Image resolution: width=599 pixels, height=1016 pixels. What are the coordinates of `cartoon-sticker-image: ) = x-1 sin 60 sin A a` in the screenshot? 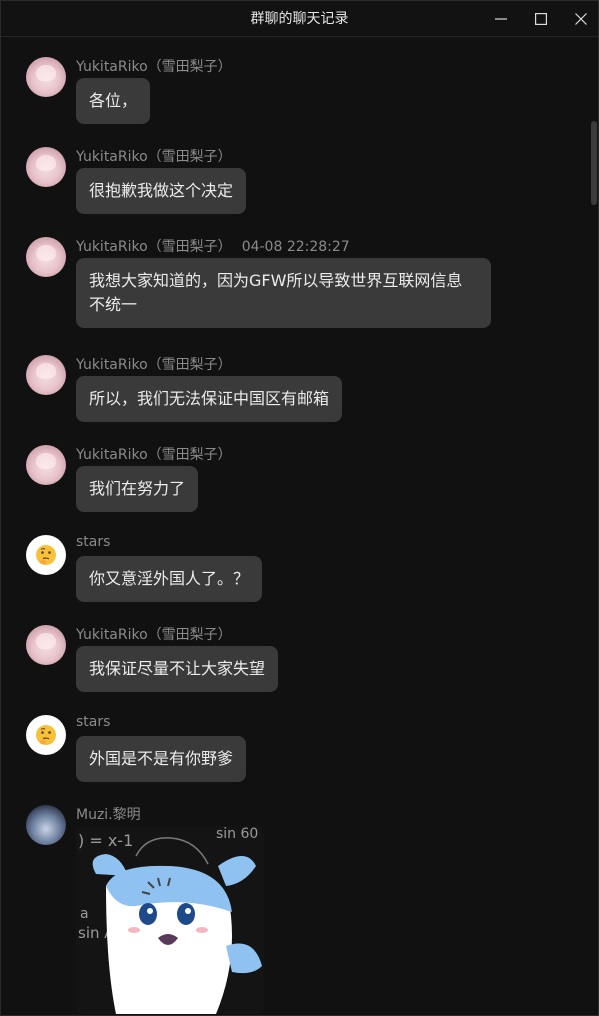 It's located at (170, 920).